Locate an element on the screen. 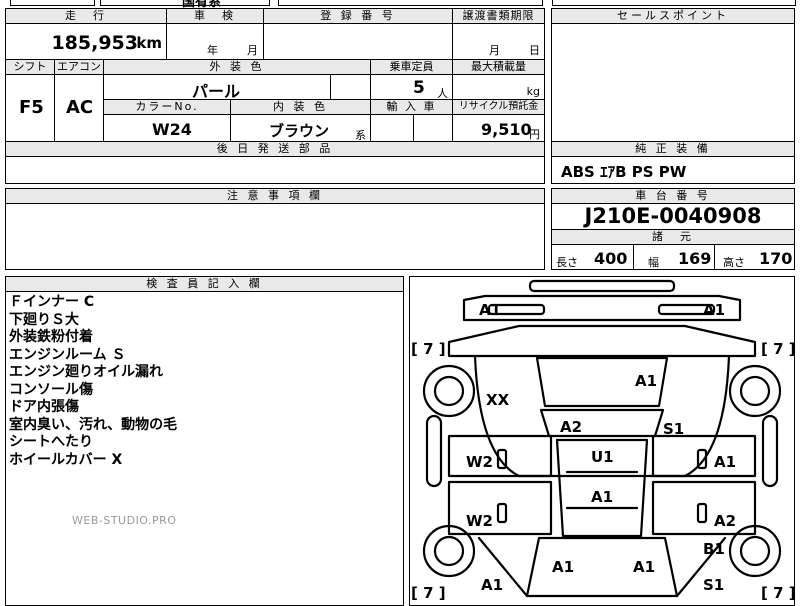  sales-point-header: セールスポイント is located at coordinates (673, 16).